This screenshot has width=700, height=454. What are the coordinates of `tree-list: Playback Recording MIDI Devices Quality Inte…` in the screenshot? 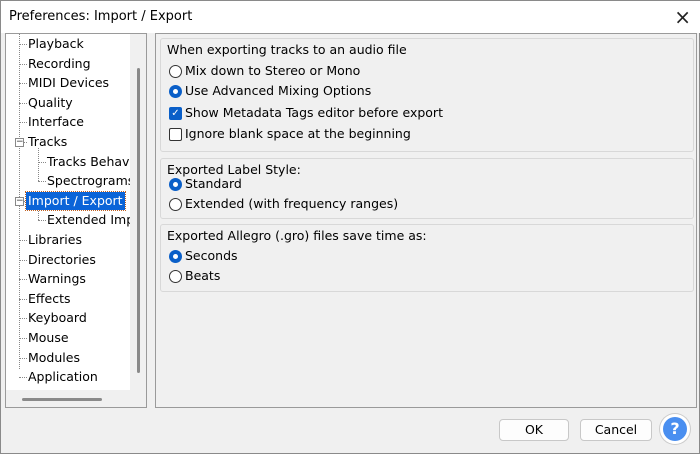 It's located at (68, 212).